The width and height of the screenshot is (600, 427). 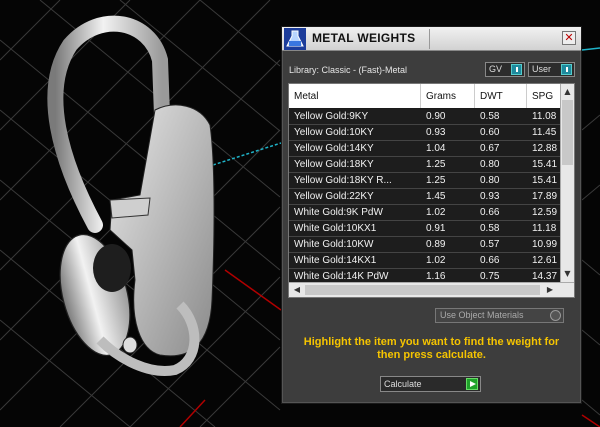 What do you see at coordinates (425, 229) in the screenshot?
I see `table-row: White Gold:10KX1 0.91 0.58 11.18` at bounding box center [425, 229].